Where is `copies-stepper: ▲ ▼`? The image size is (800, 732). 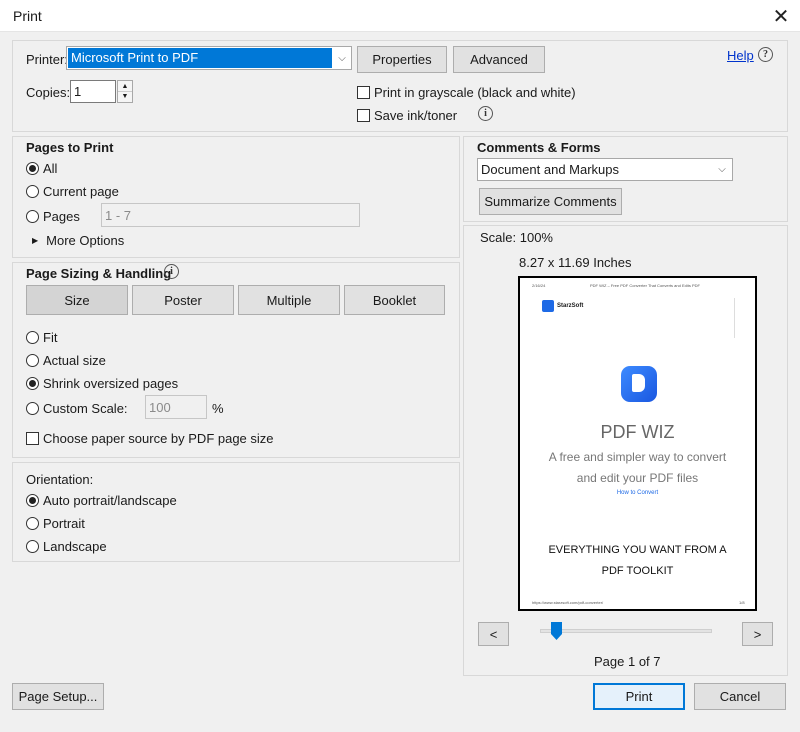
copies-stepper: ▲ ▼ is located at coordinates (125, 91).